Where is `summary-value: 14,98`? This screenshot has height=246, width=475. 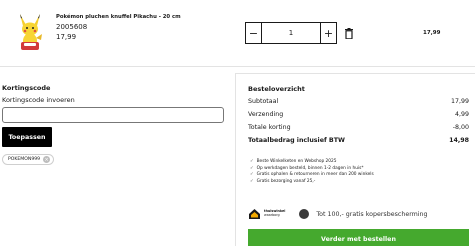
summary-value: 14,98 is located at coordinates (459, 140).